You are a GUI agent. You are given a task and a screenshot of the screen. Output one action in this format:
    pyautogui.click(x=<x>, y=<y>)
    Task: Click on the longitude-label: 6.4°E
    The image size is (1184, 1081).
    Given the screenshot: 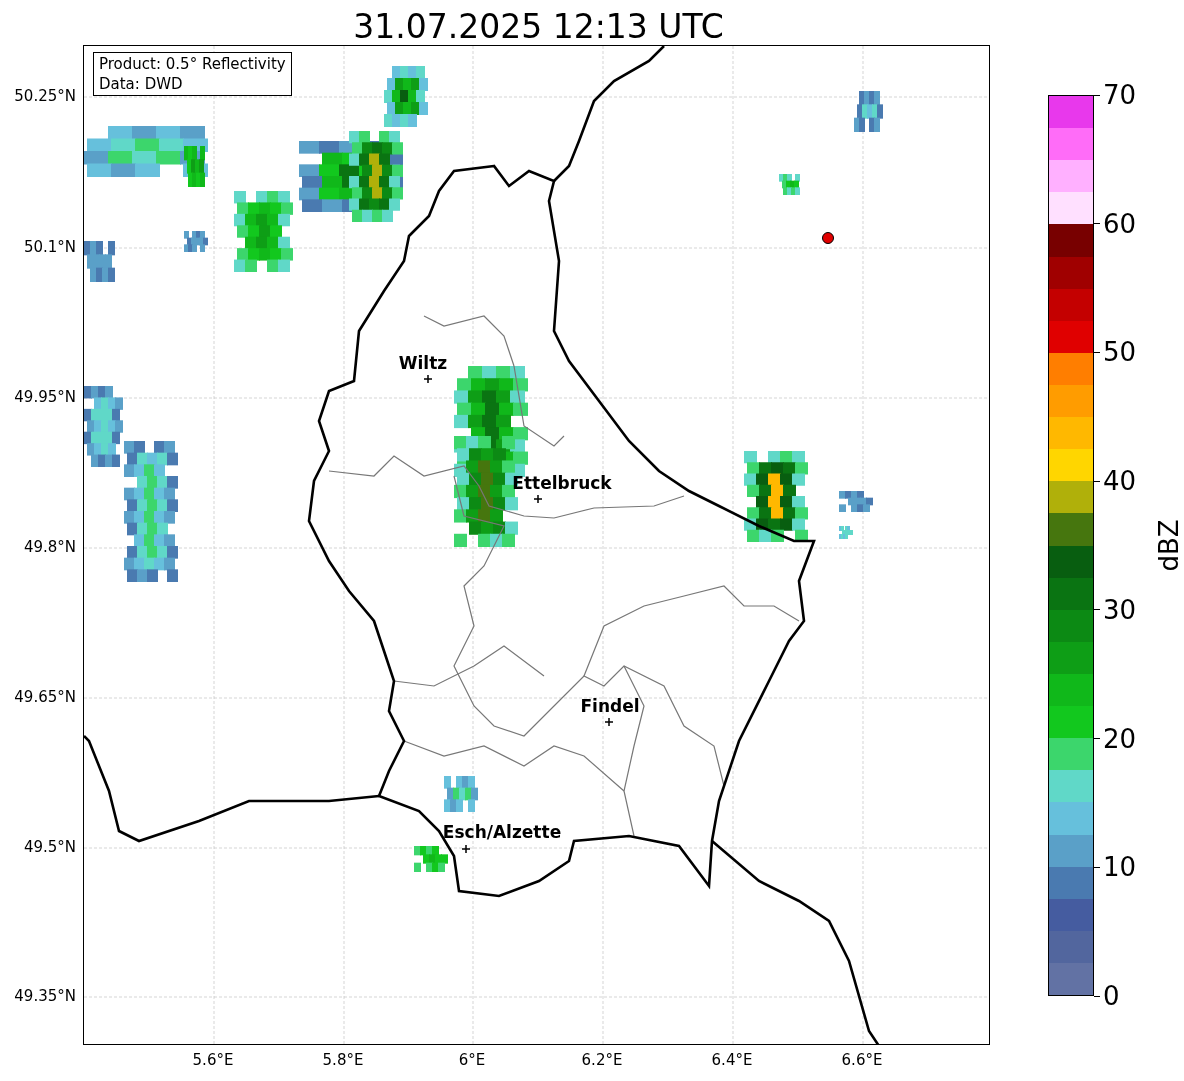 What is the action you would take?
    pyautogui.click(x=732, y=1060)
    